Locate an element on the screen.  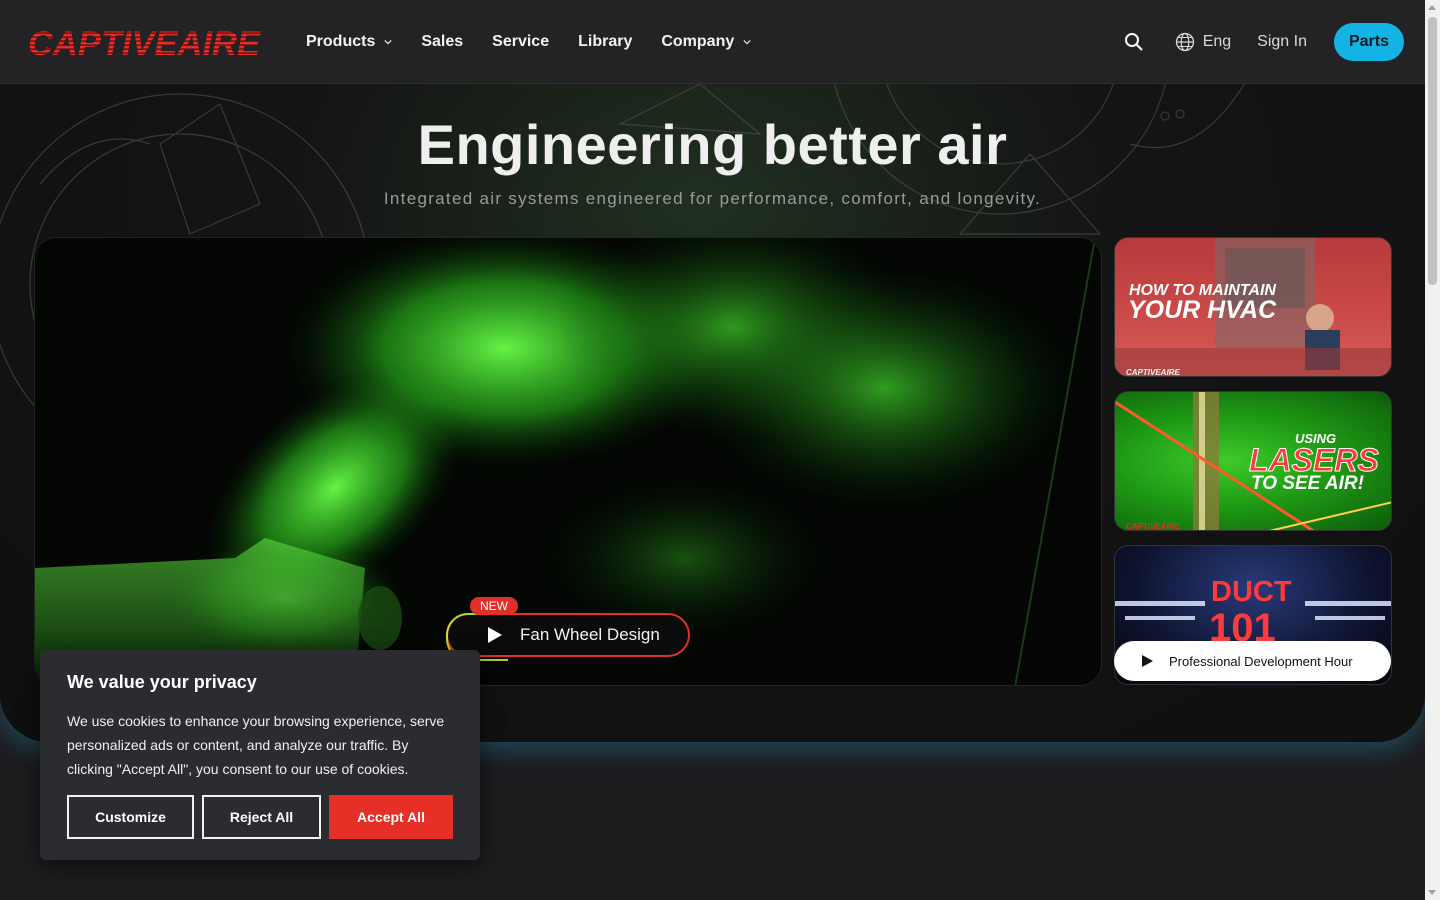
nav-products-label: Products is located at coordinates (341, 41).